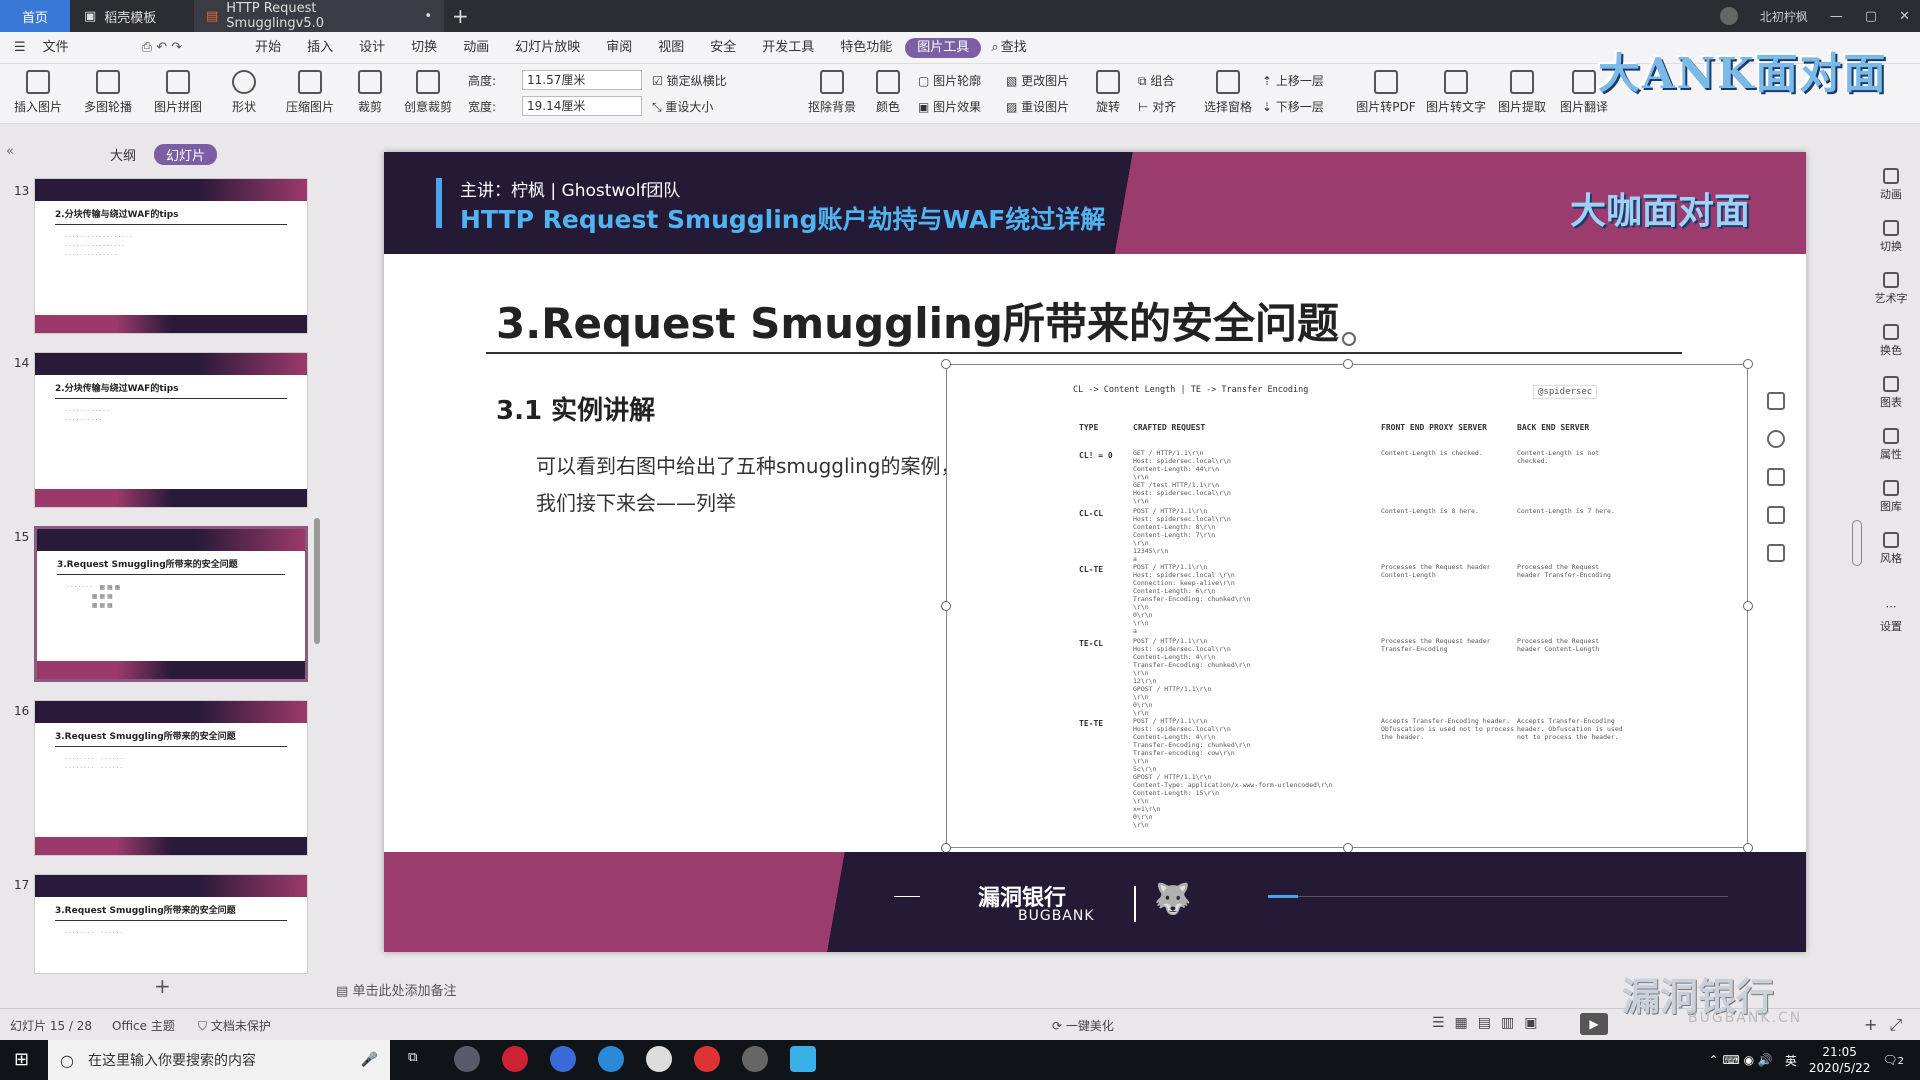 Image resolution: width=1920 pixels, height=1080 pixels. Describe the element at coordinates (476, 48) in the screenshot. I see `menu-animation: 动画` at that location.